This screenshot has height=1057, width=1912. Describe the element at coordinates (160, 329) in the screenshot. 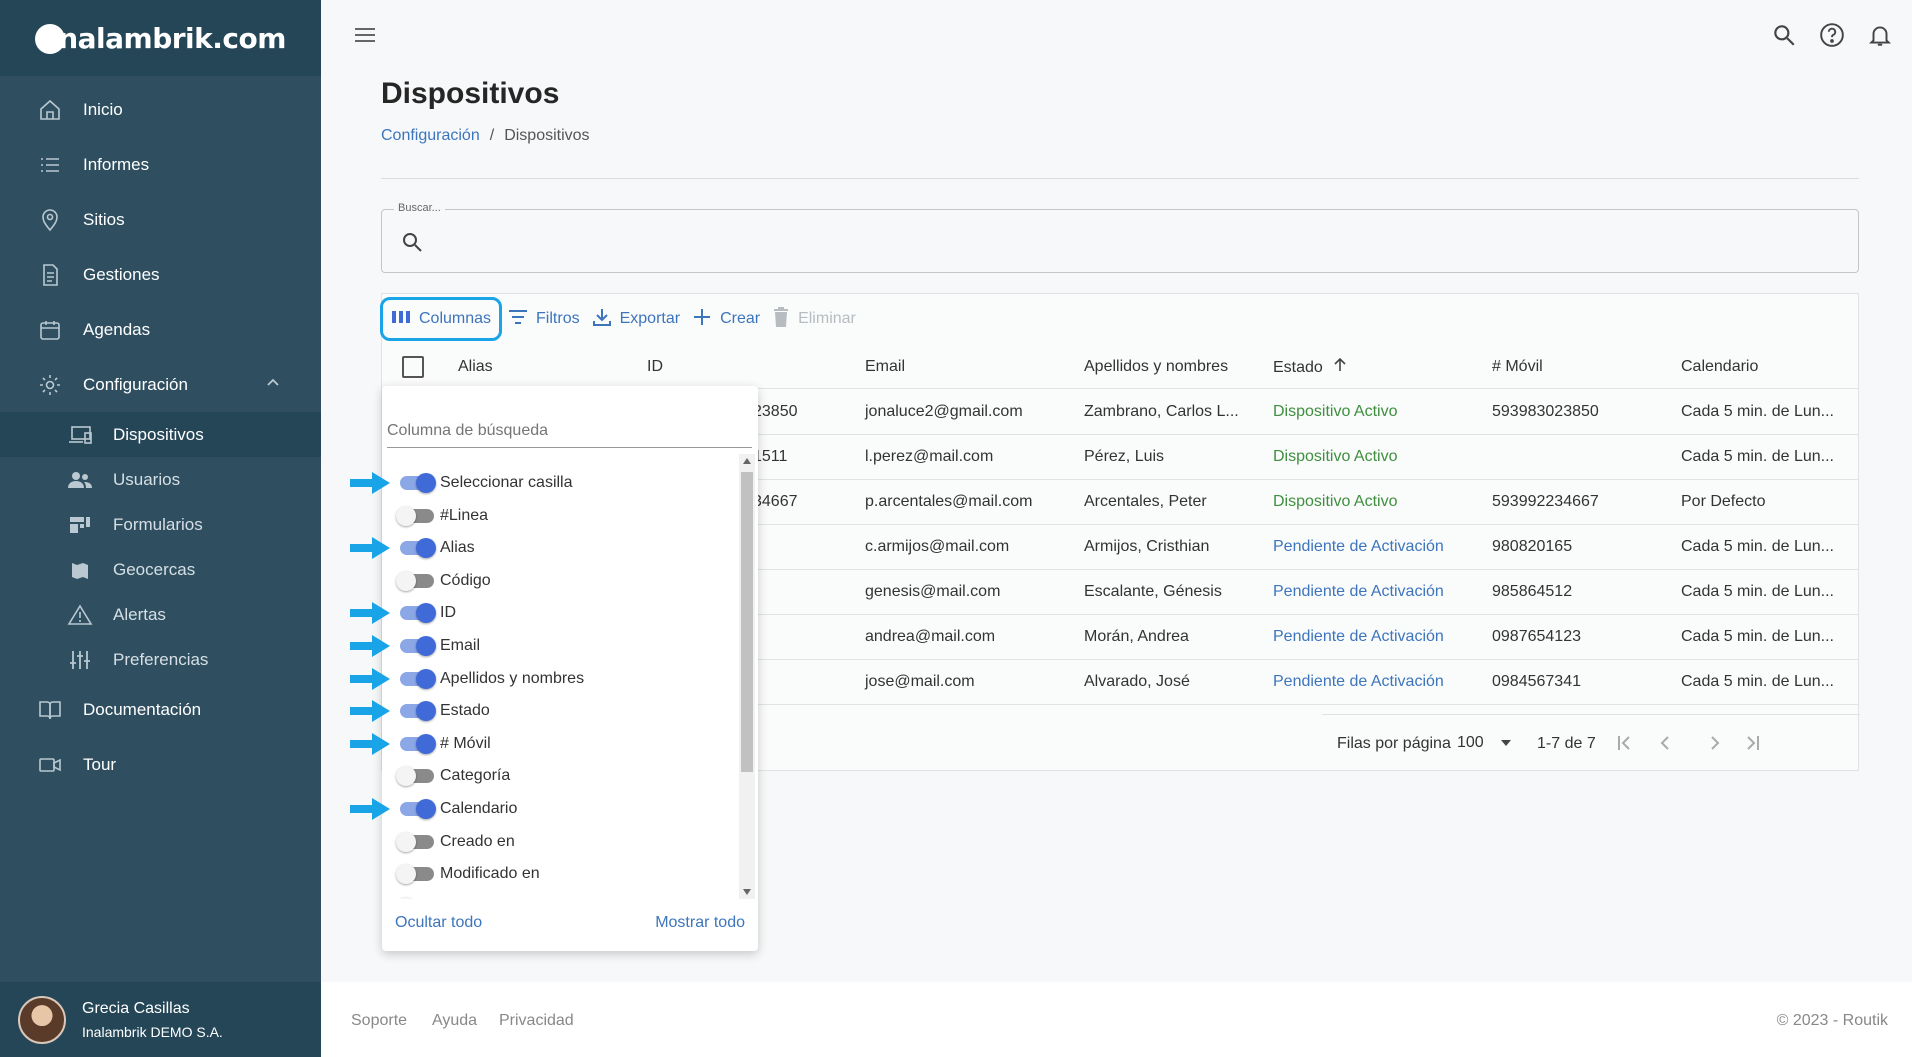

I see `sidebar-item-agendas: Agendas` at that location.